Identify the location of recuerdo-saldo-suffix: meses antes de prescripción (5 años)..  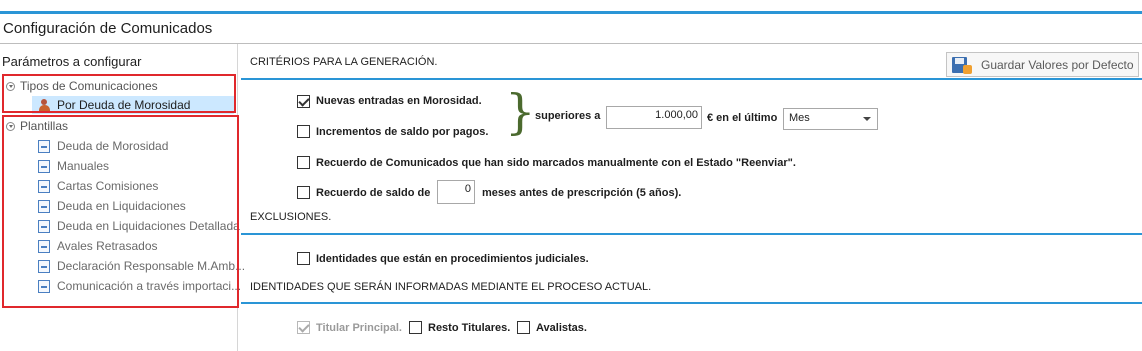
(582, 193).